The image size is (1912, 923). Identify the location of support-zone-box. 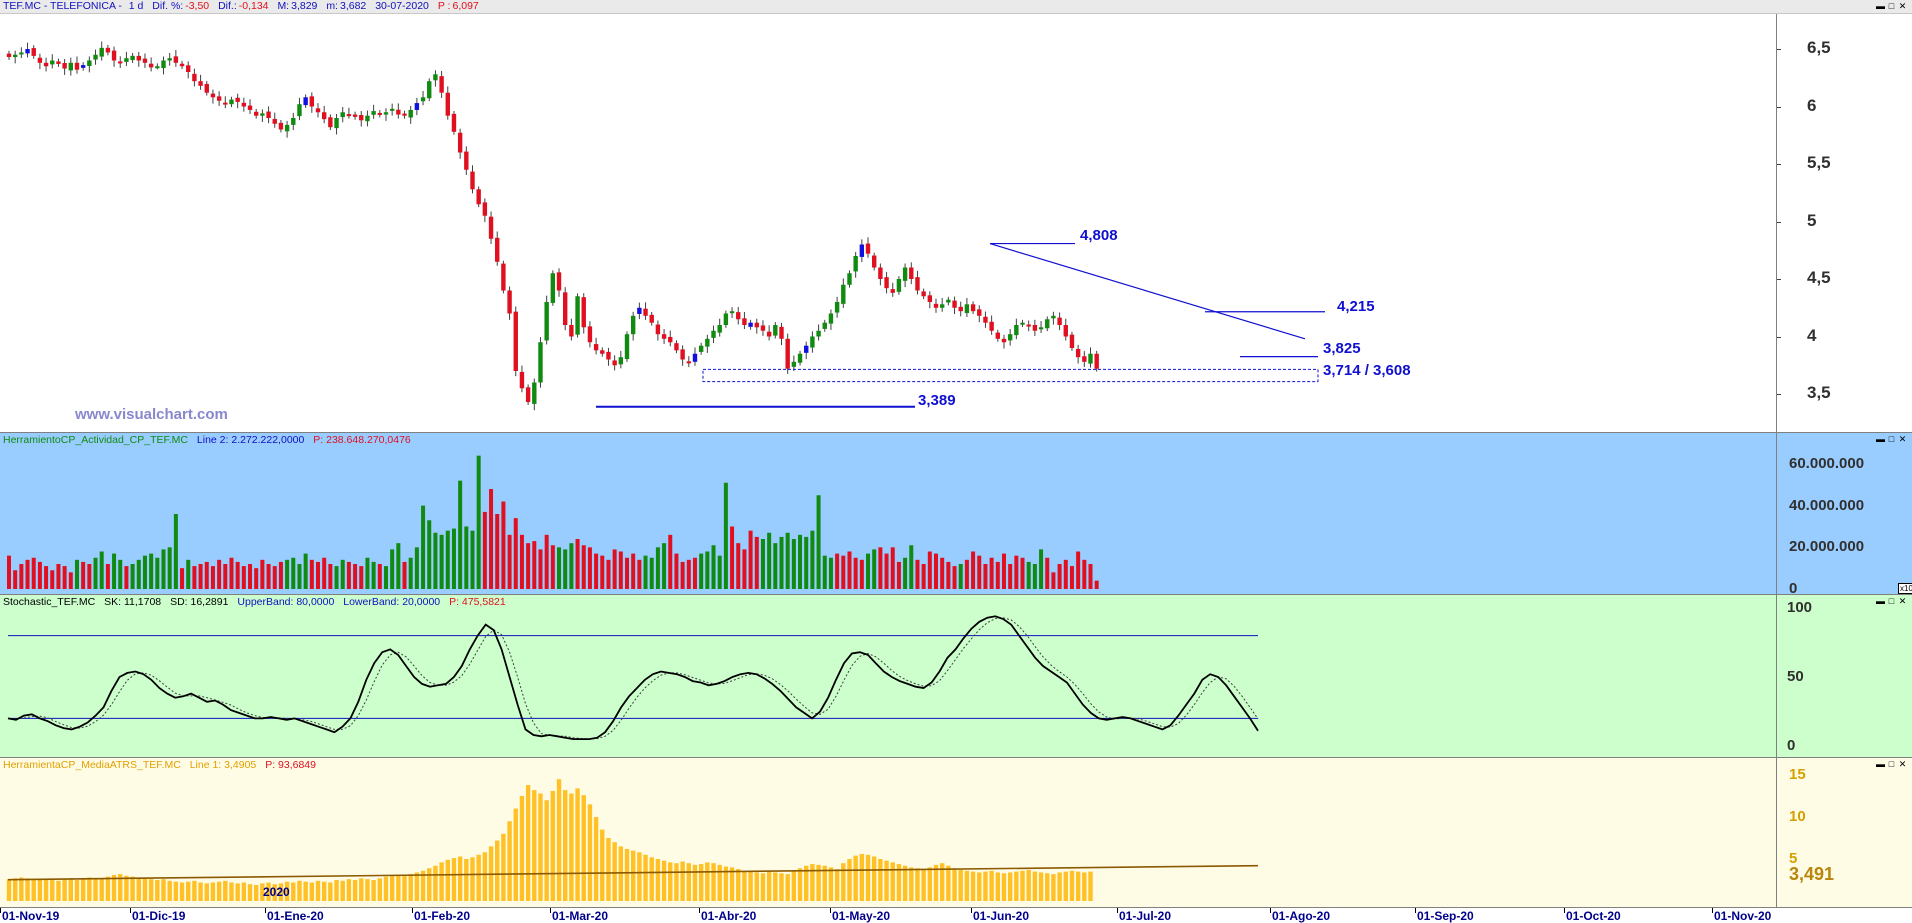
(1010, 375).